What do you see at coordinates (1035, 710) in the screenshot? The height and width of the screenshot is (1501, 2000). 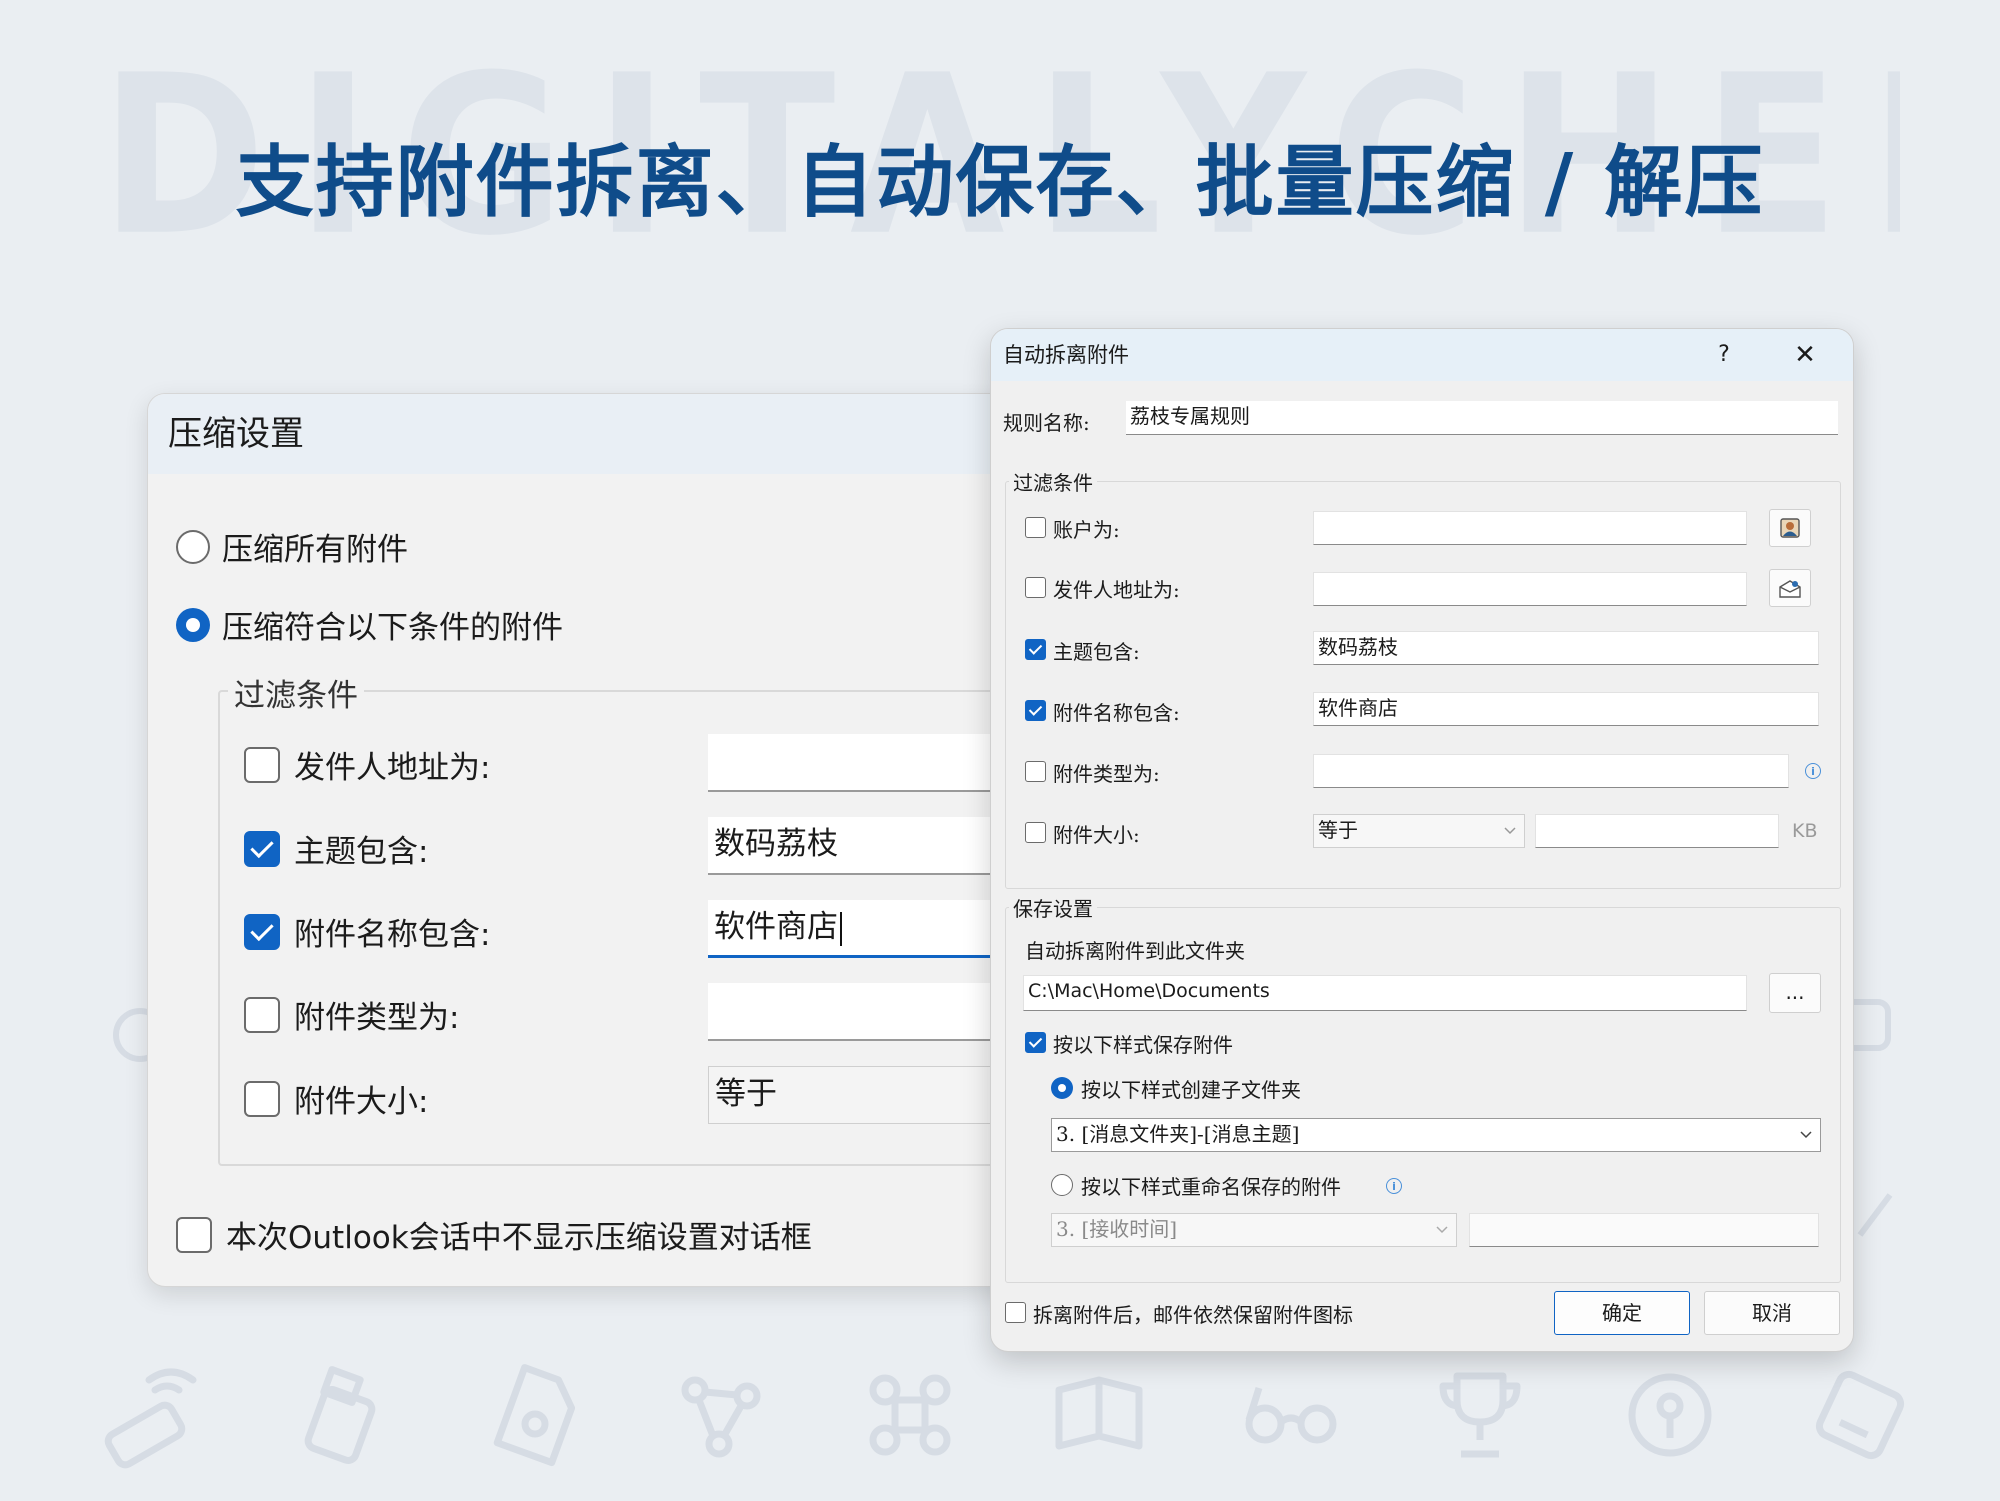 I see `attachment-name-checkbox` at bounding box center [1035, 710].